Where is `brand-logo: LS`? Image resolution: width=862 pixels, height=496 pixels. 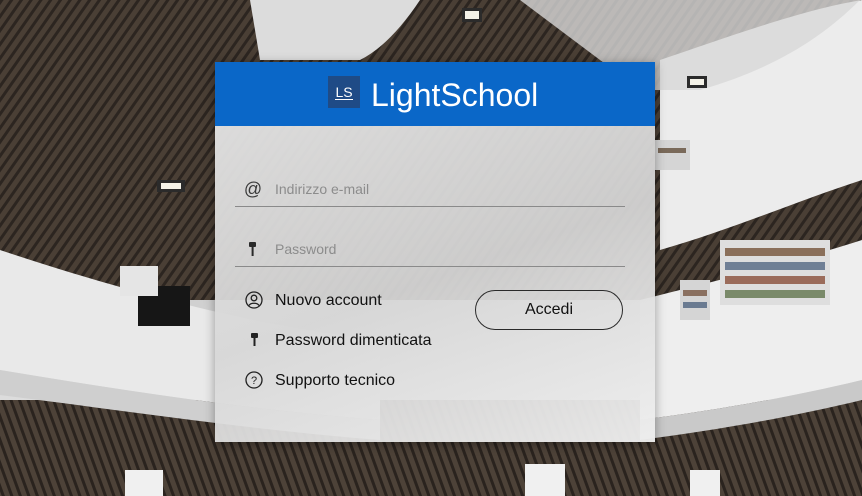 brand-logo: LS is located at coordinates (344, 92).